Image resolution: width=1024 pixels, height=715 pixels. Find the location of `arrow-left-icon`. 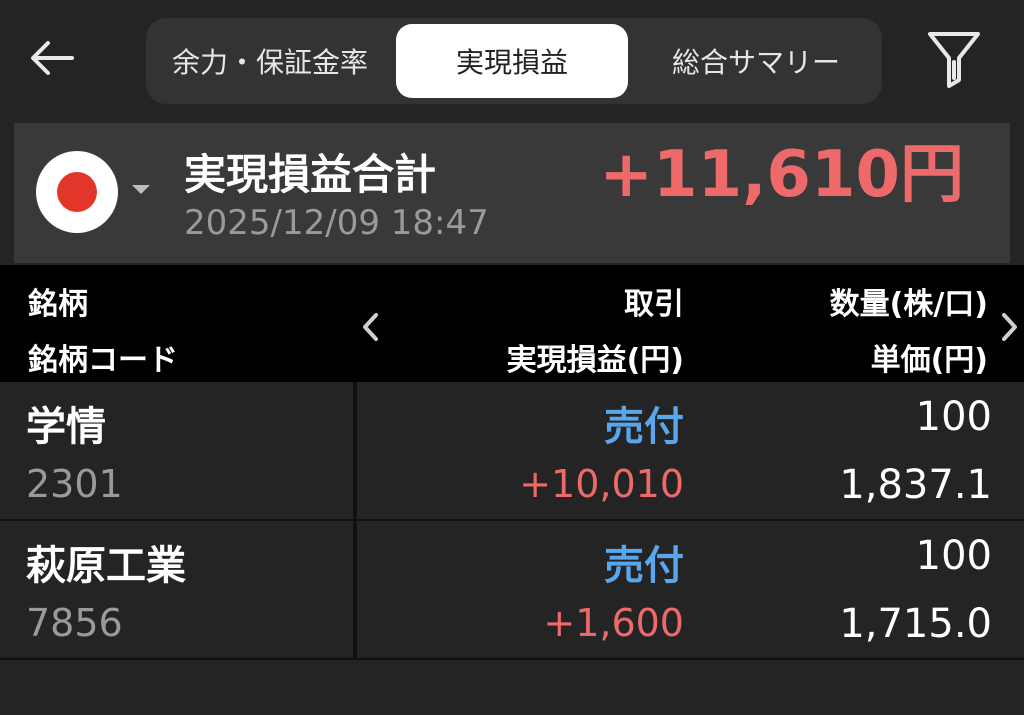

arrow-left-icon is located at coordinates (52, 58).